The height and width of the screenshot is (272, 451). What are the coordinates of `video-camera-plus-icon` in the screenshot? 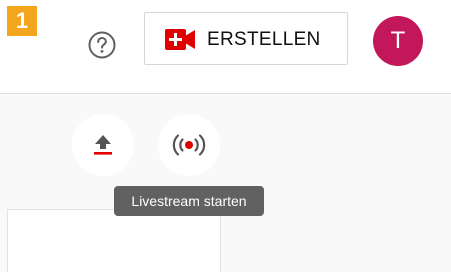 It's located at (180, 39).